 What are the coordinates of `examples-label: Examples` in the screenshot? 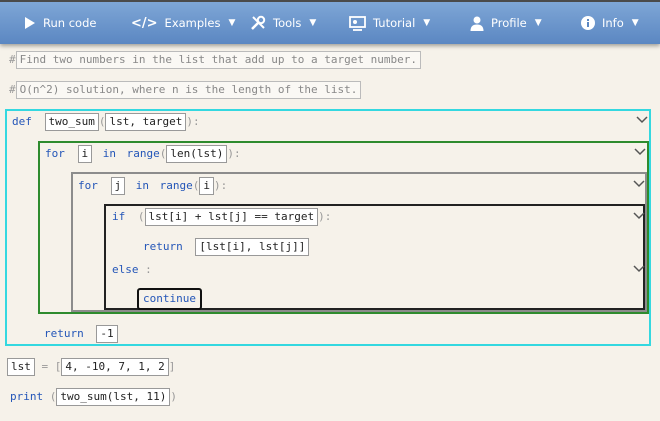 It's located at (192, 23).